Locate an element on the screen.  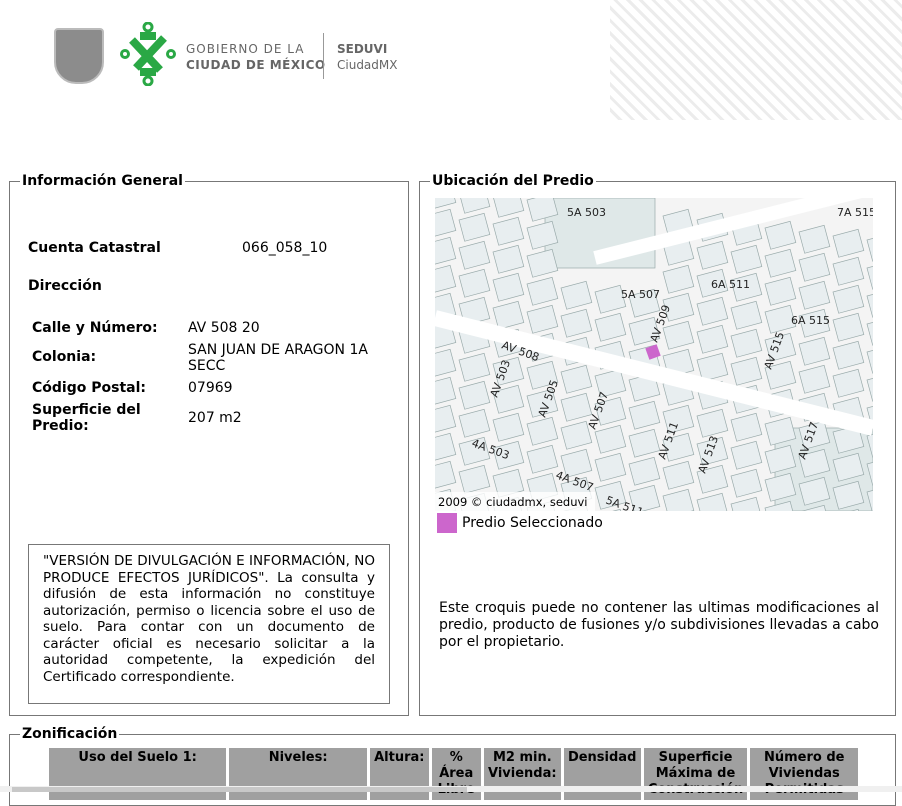
column-header: Niveles: is located at coordinates (298, 774).